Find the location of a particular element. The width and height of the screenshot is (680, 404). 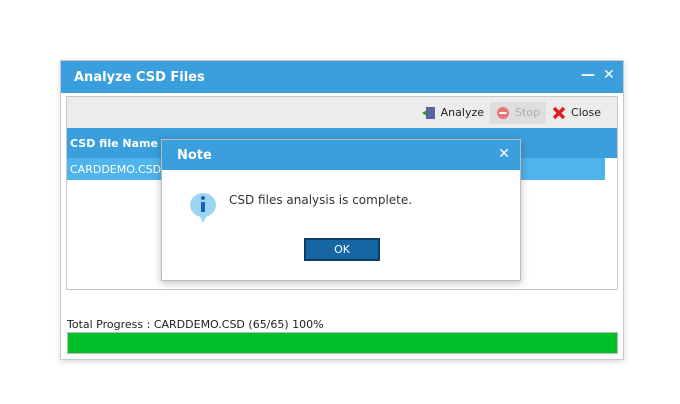

window-title-bar: Analyze CSD Files — ✕ is located at coordinates (342, 77).